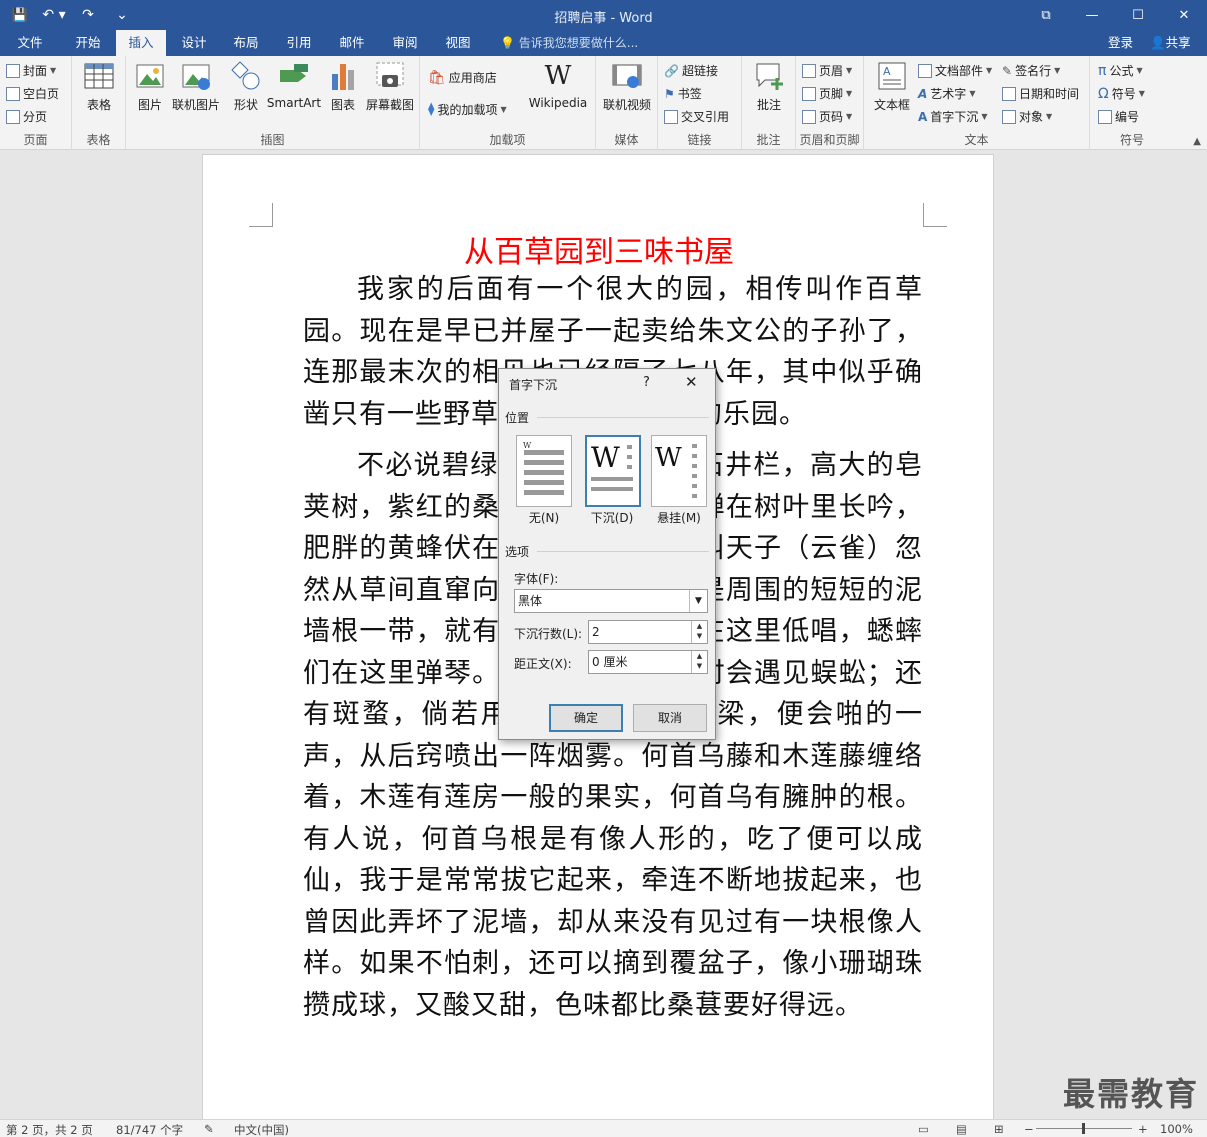 Image resolution: width=1207 pixels, height=1137 pixels. What do you see at coordinates (923, 1129) in the screenshot?
I see `read-mode-icon: ▭` at bounding box center [923, 1129].